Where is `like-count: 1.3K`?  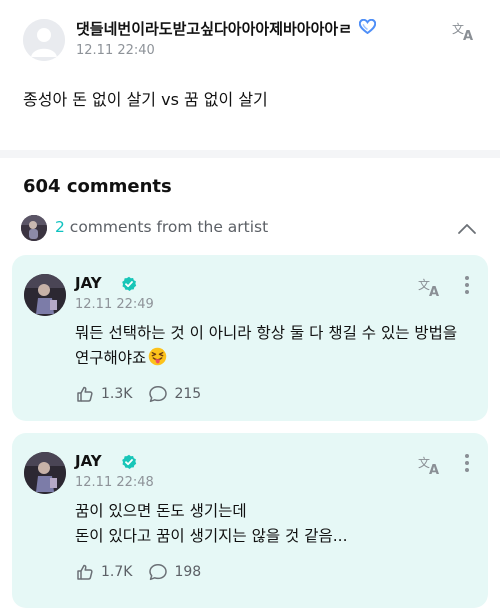
like-count: 1.3K is located at coordinates (117, 394).